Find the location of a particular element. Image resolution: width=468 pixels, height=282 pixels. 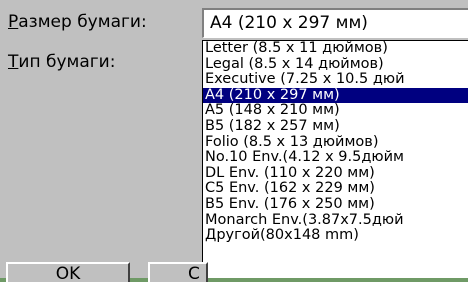

paper-size-option: B5 Env. (176 x 250 мм) is located at coordinates (335, 204).